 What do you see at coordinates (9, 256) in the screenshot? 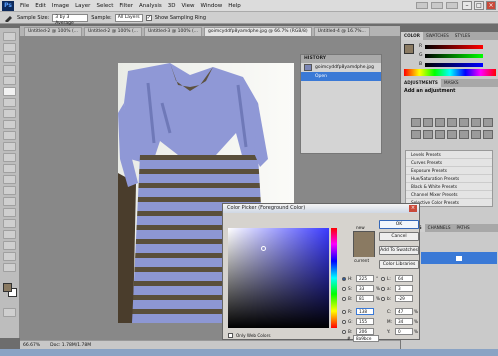
I see `hand-tool-icon` at bounding box center [9, 256].